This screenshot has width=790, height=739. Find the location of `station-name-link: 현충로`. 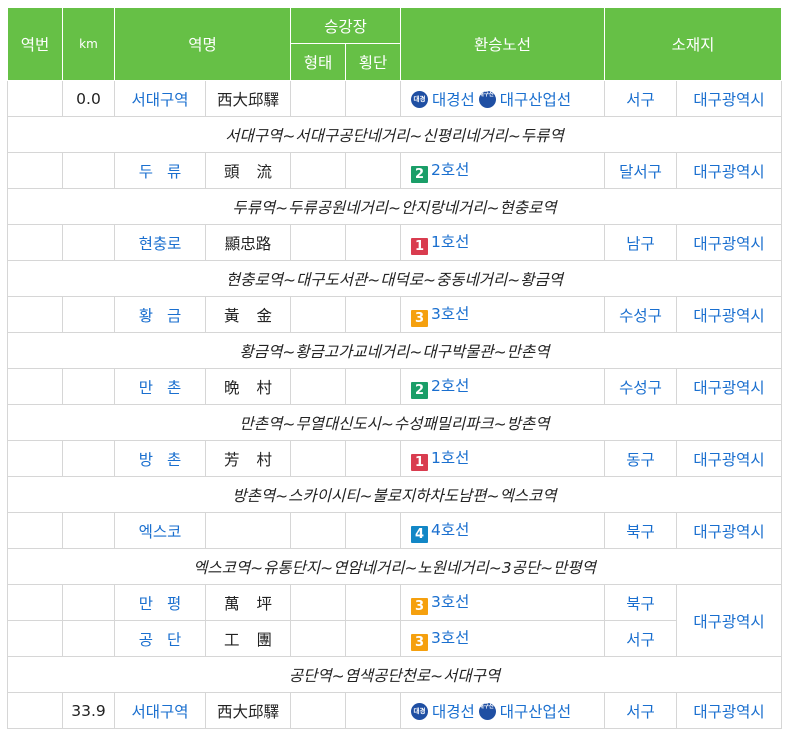

station-name-link: 현충로 is located at coordinates (160, 242).